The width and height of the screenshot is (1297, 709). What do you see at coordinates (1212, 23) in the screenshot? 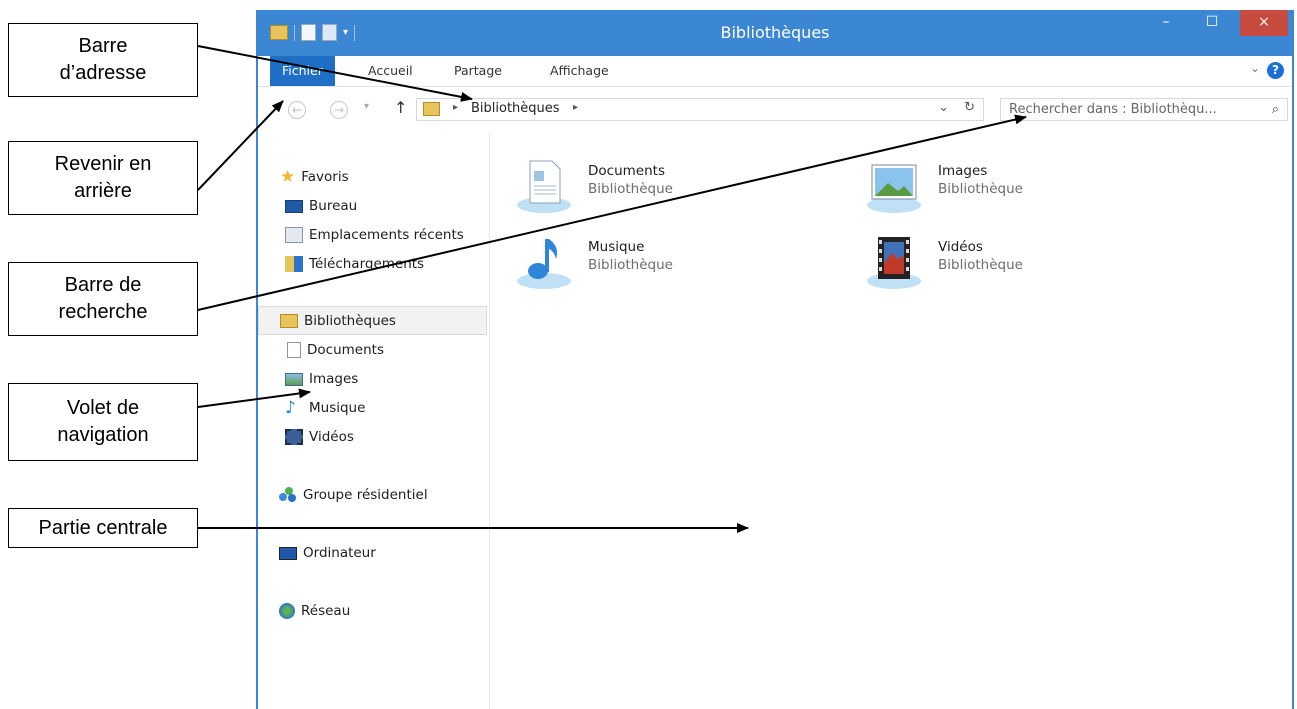
I see `maximize-button: ☐` at bounding box center [1212, 23].